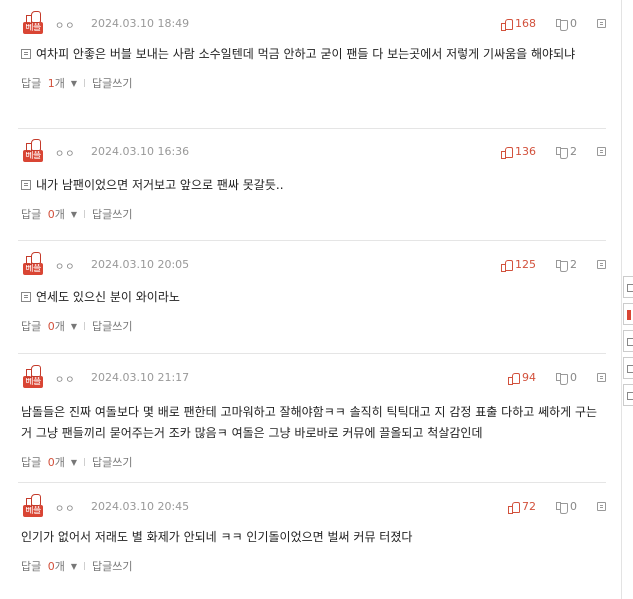 Image resolution: width=633 pixels, height=599 pixels. What do you see at coordinates (140, 151) in the screenshot?
I see `comment-date: 2024.03.10 16:36` at bounding box center [140, 151].